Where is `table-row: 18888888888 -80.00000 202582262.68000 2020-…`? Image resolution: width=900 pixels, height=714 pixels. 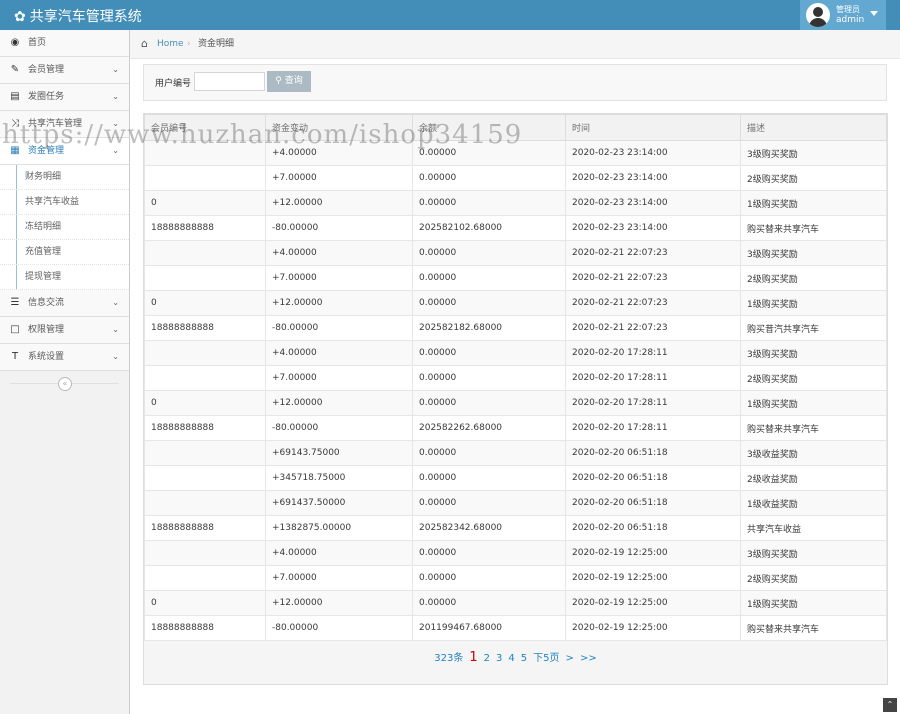 table-row: 18888888888 -80.00000 202582262.68000 2020-… is located at coordinates (515, 428).